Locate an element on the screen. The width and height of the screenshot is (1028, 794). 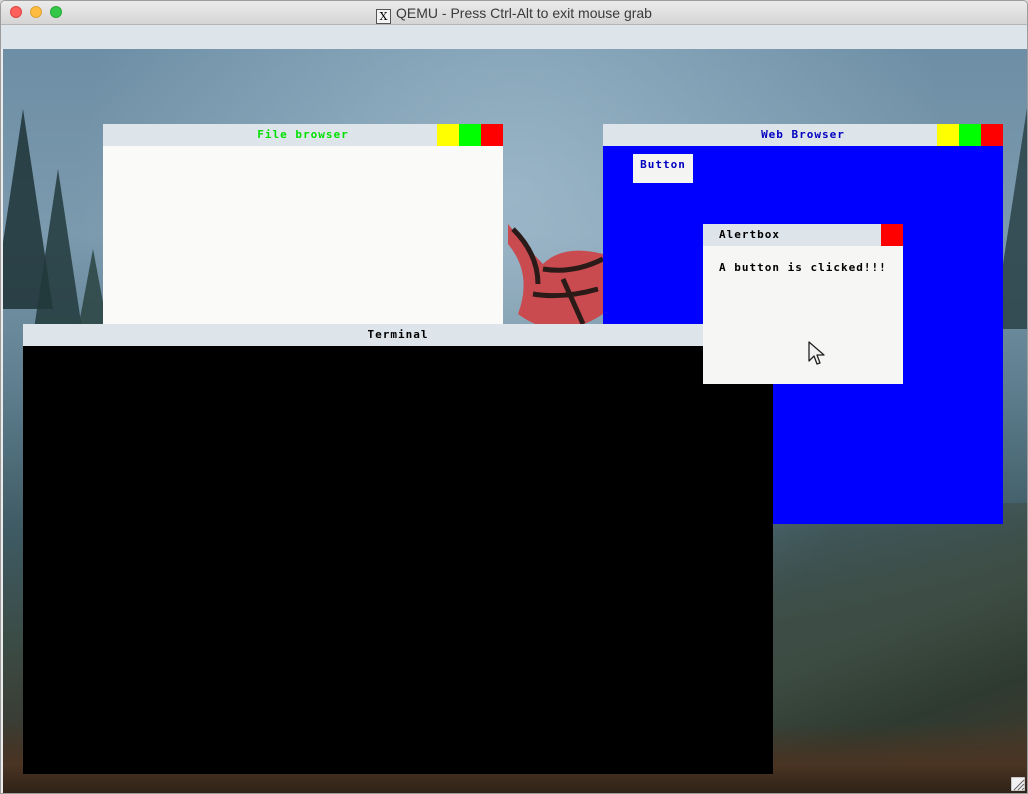
alertbox-message: A button is clicked!!! is located at coordinates (803, 267).